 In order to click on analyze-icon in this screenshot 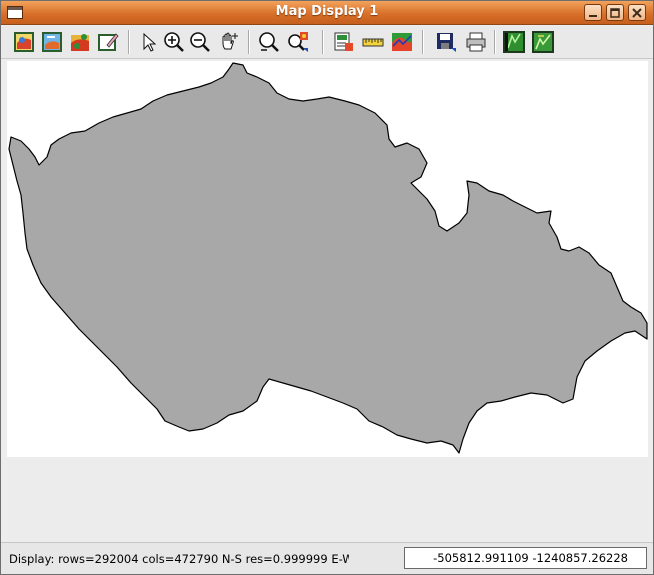, I will do `click(343, 41)`.